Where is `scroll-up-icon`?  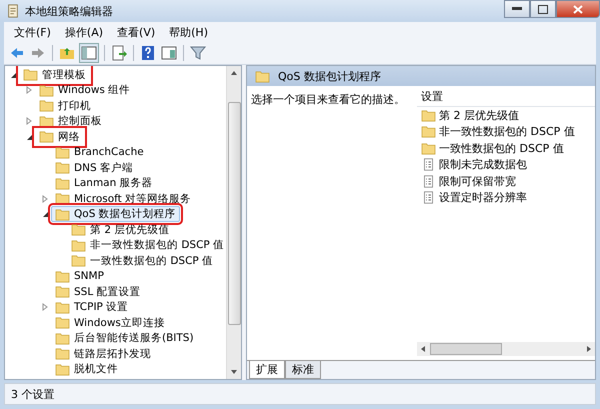
scroll-up-icon is located at coordinates (234, 73).